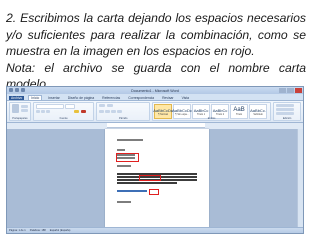  What do you see at coordinates (38, 230) in the screenshot?
I see `word-count-status: Palabras: 188` at bounding box center [38, 230].